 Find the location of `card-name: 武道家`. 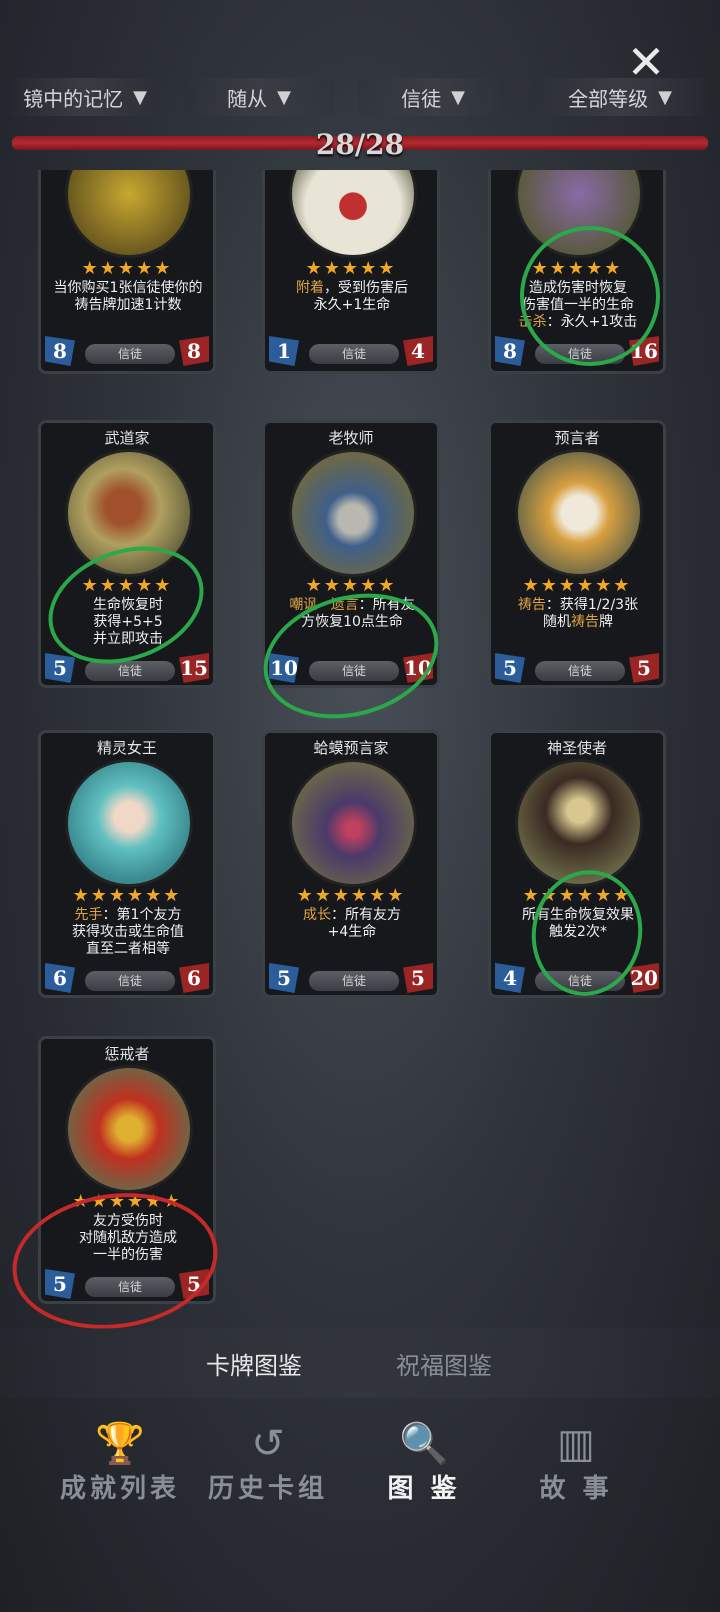

card-name: 武道家 is located at coordinates (127, 438).